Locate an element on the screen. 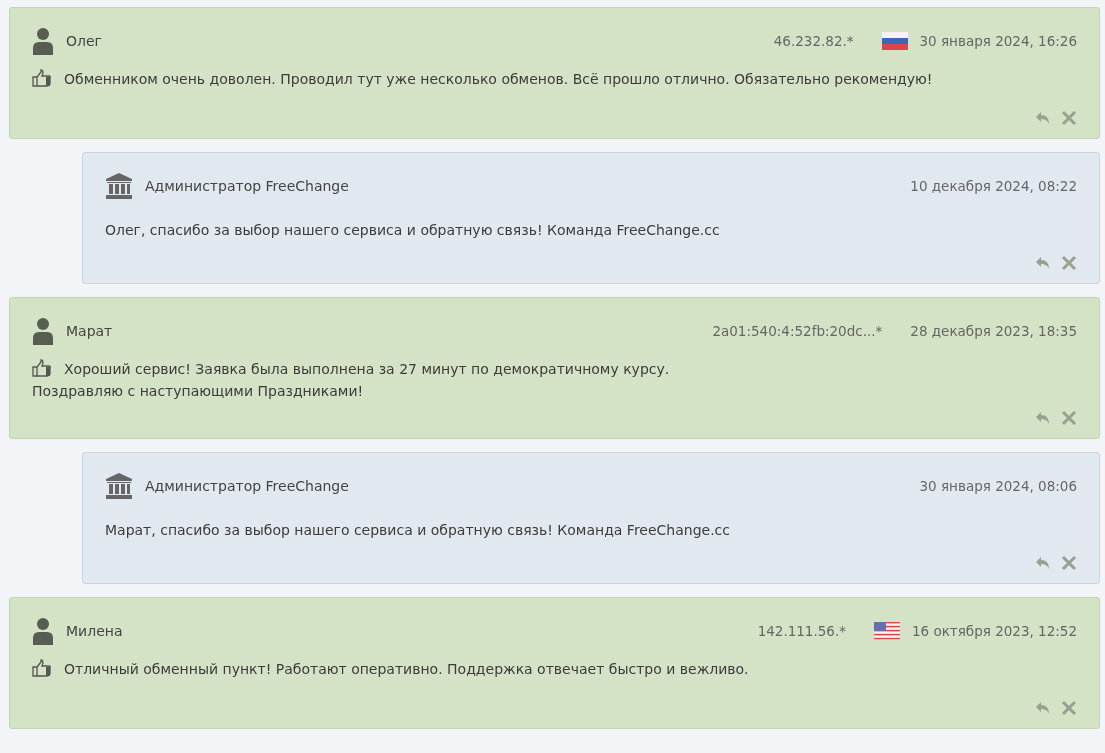 This screenshot has height=753, width=1105. comment-date: 28 декабря 2023, 18:35 is located at coordinates (993, 331).